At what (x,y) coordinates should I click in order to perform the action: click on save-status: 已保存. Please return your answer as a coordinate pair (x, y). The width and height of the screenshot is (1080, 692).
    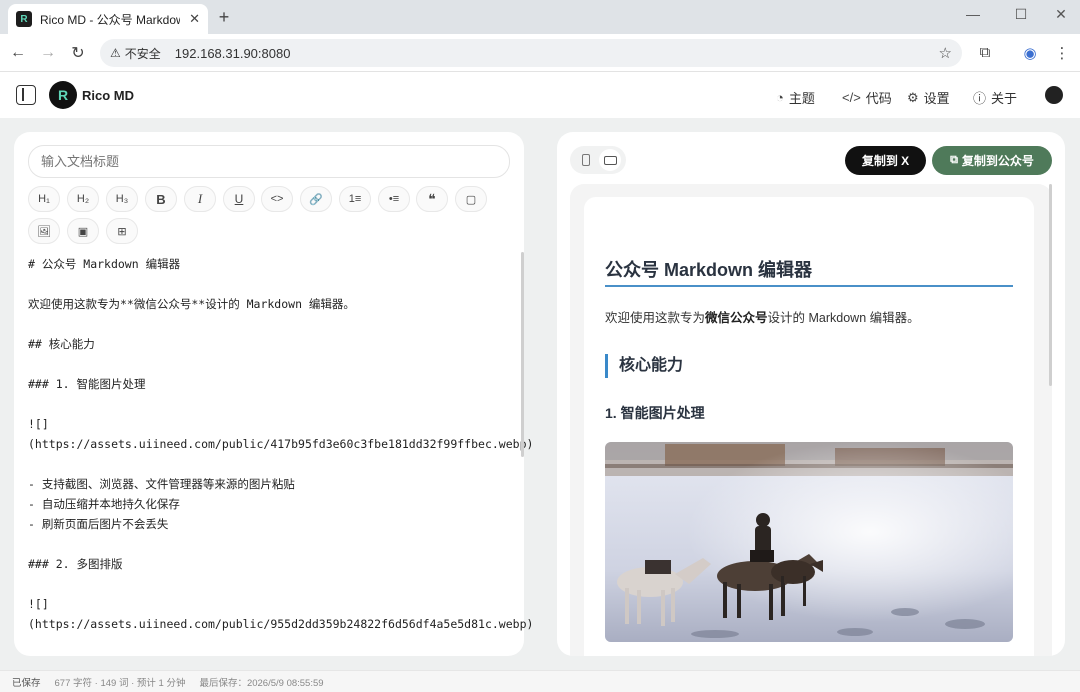
    Looking at the image, I should click on (26, 683).